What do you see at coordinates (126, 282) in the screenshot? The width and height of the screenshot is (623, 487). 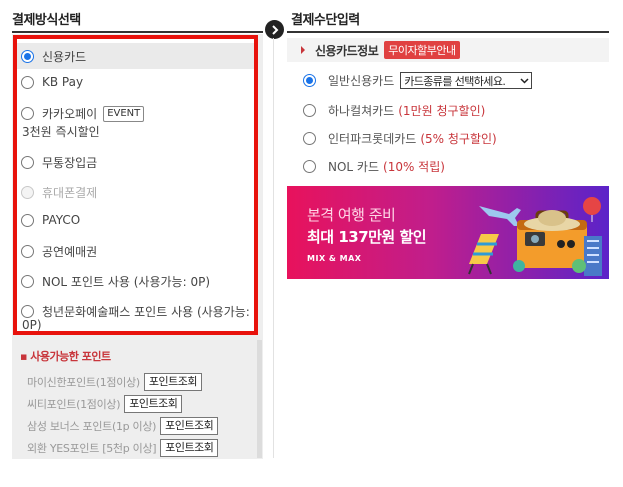 I see `payment-option-label: NOL 포인트 사용 (사용가능: 0P)` at bounding box center [126, 282].